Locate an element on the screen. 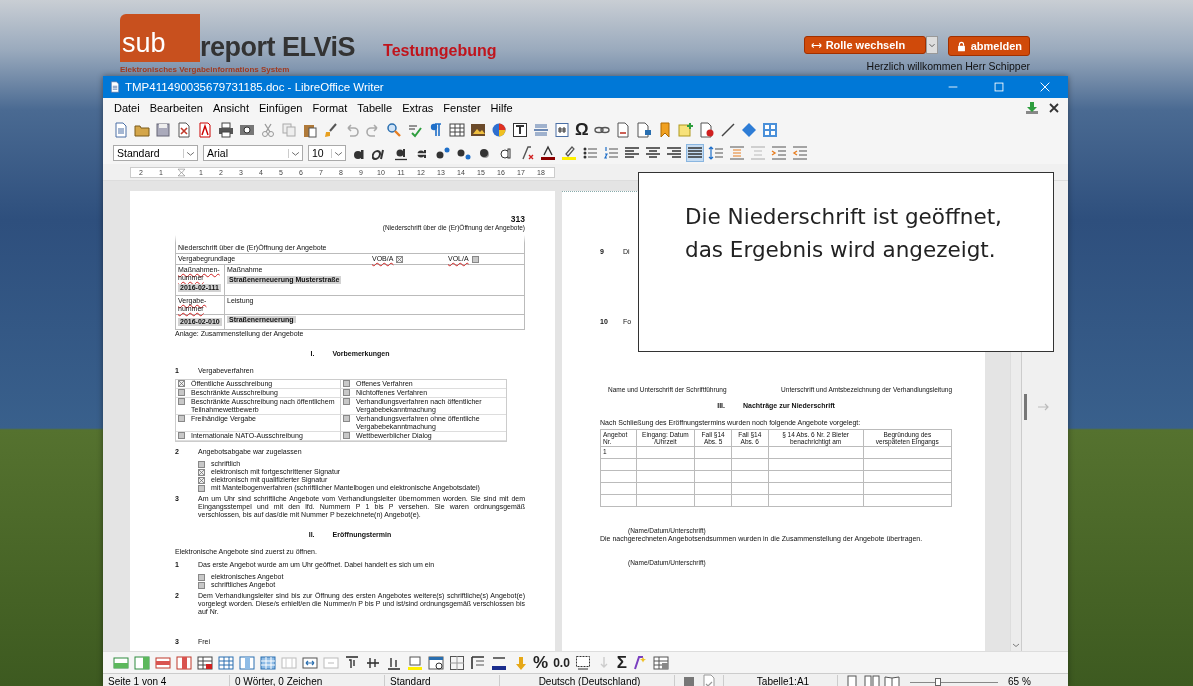 The image size is (1193, 686). percent-format-button: % is located at coordinates (541, 662).